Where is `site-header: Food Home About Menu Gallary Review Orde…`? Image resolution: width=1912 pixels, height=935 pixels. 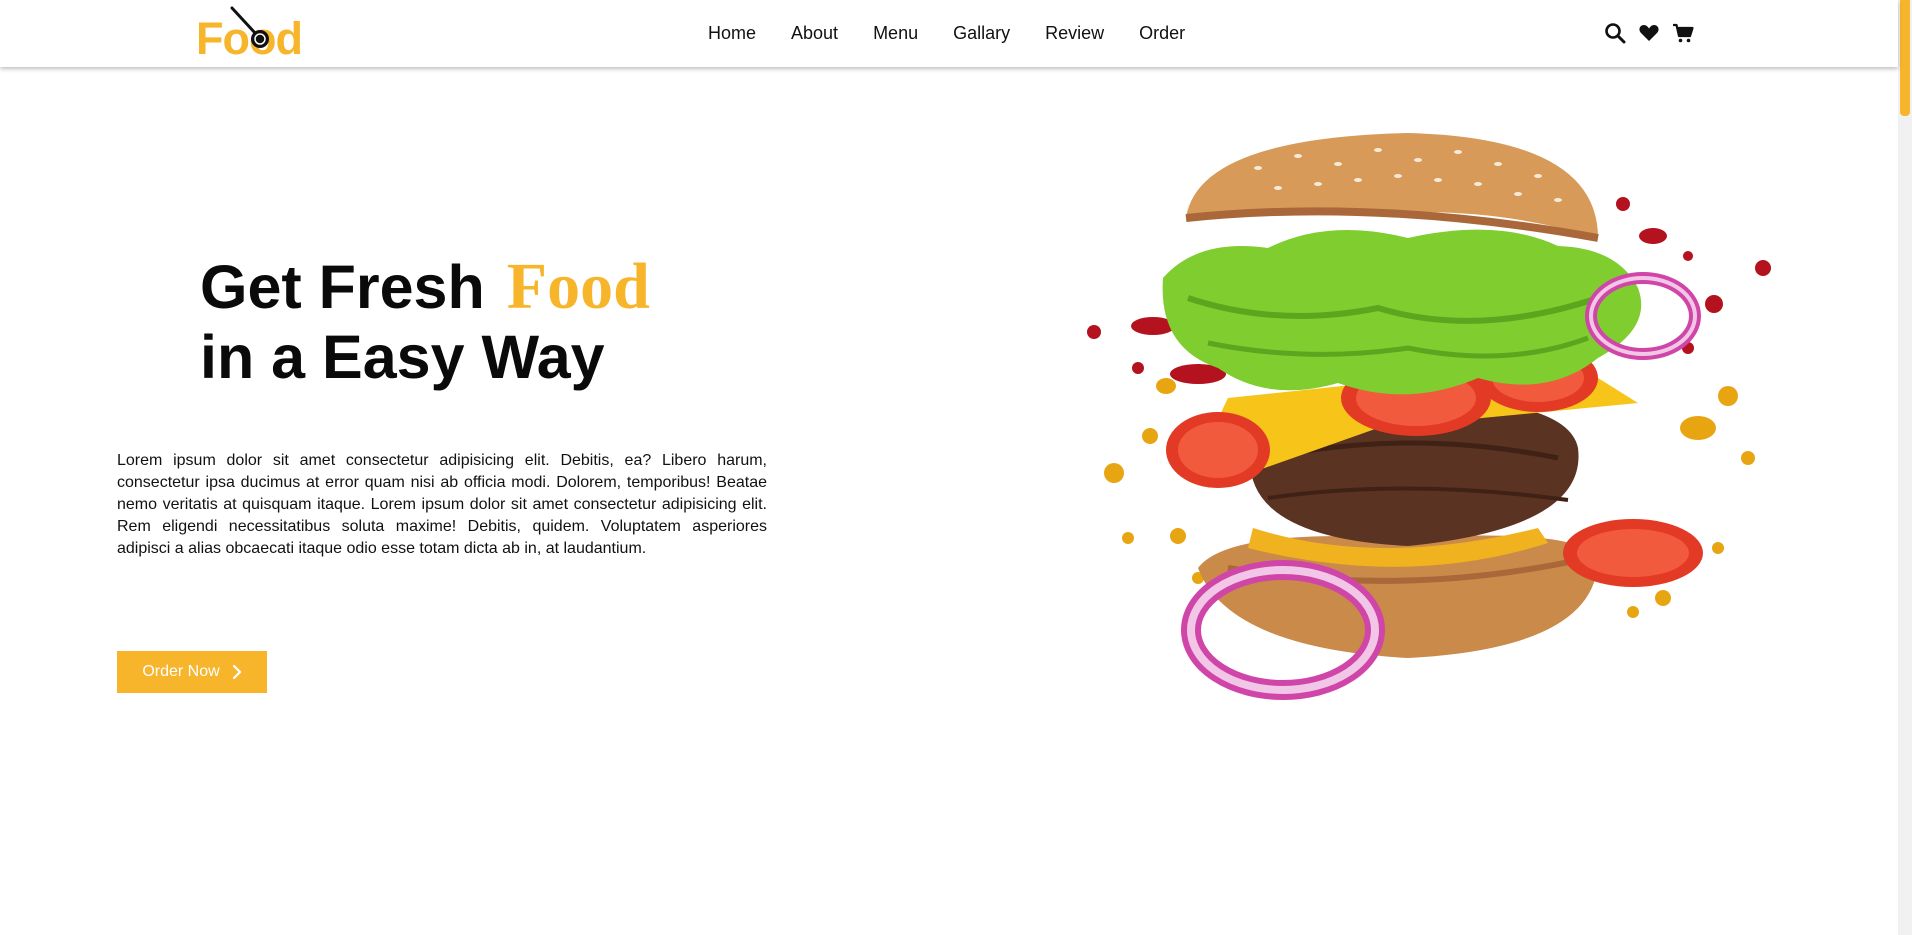
site-header: Food Home About Menu Gallary Review Orde… is located at coordinates (949, 33).